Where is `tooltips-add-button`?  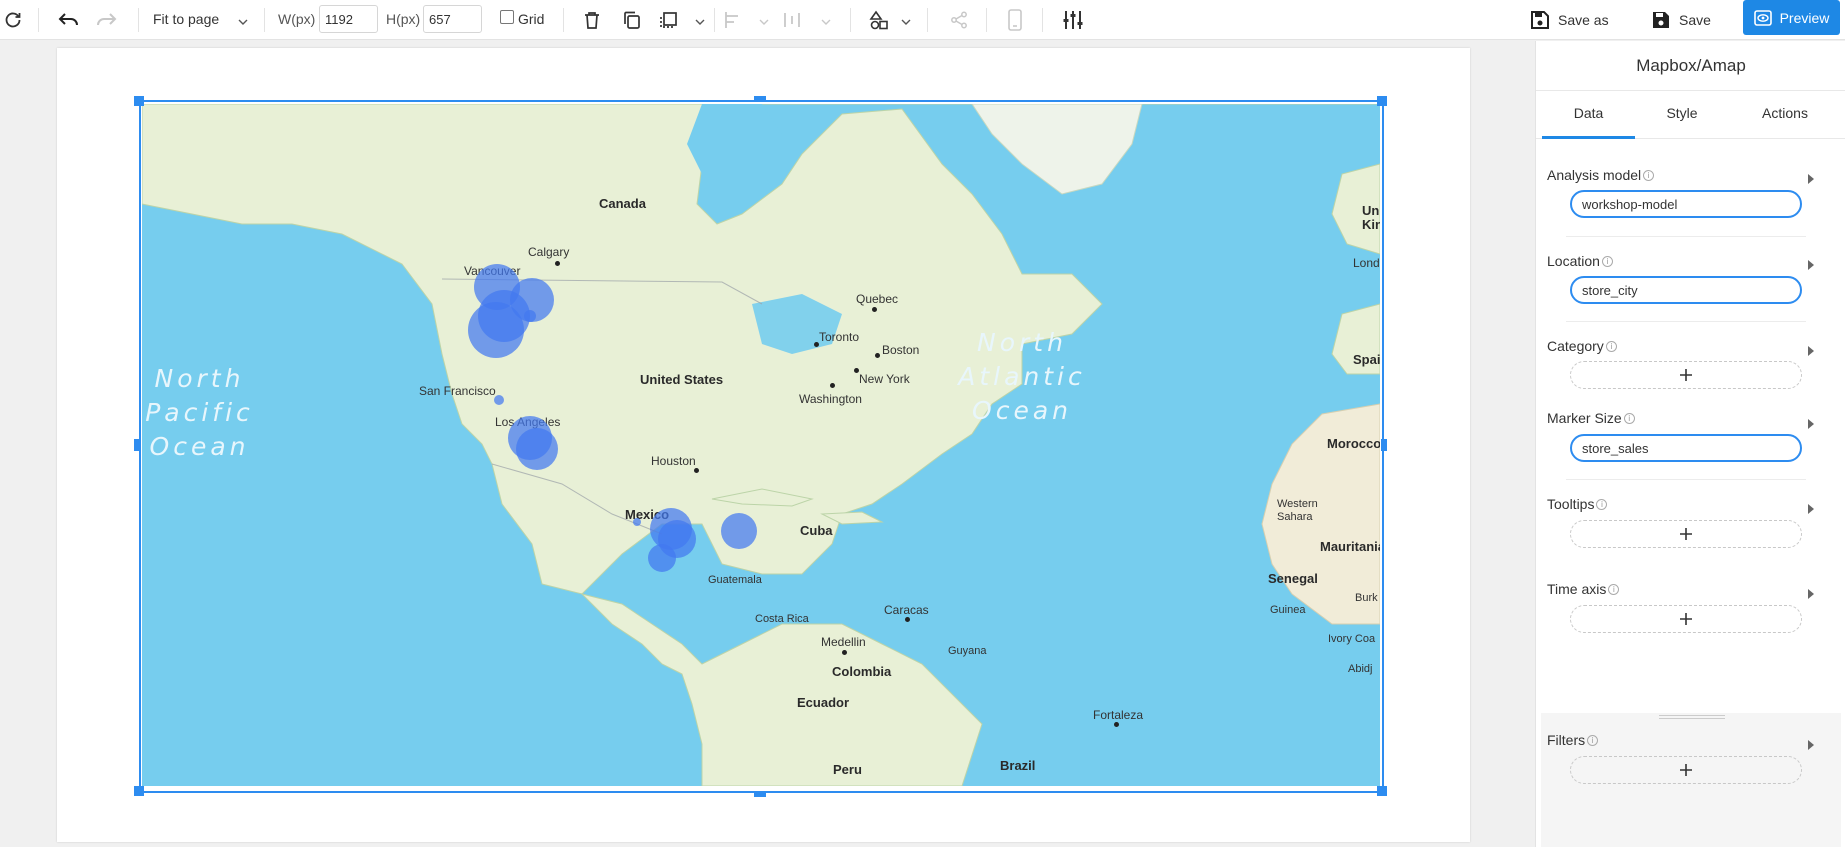
tooltips-add-button is located at coordinates (1686, 534).